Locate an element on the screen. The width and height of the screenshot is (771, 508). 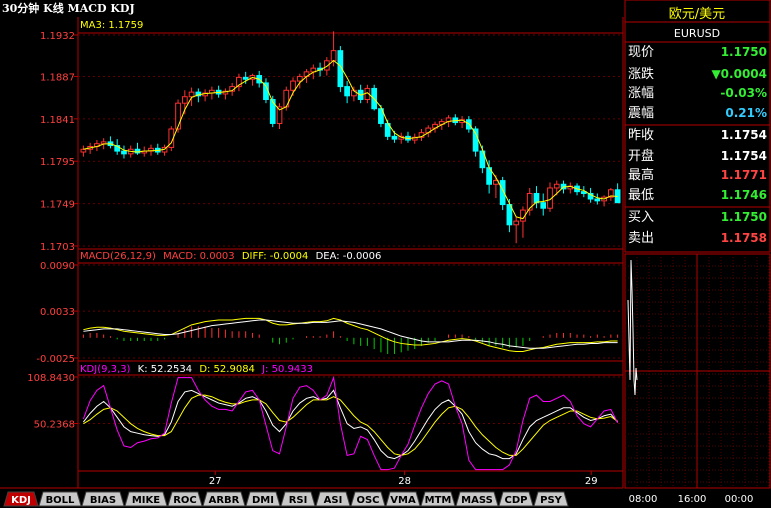
tab-label: ROC is located at coordinates (185, 500).